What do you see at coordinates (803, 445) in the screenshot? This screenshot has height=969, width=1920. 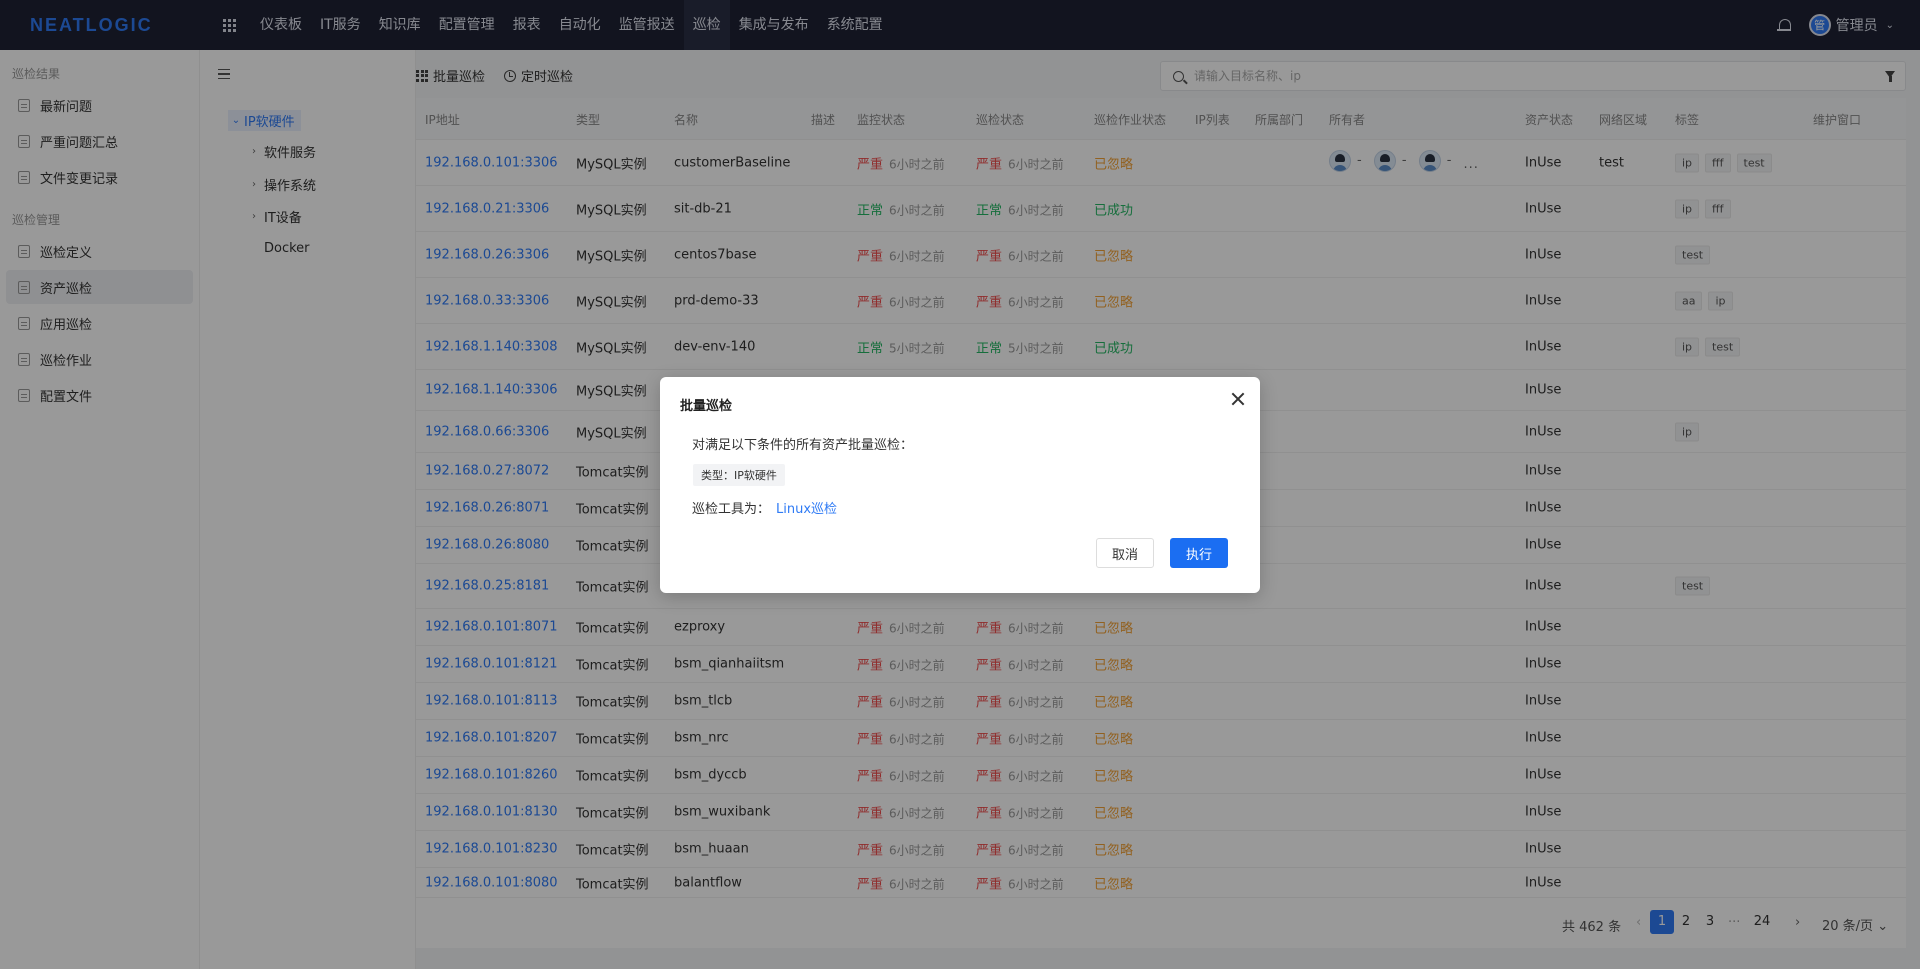 I see `dialog-description: 对满足以下条件的所有资产批量巡检：` at bounding box center [803, 445].